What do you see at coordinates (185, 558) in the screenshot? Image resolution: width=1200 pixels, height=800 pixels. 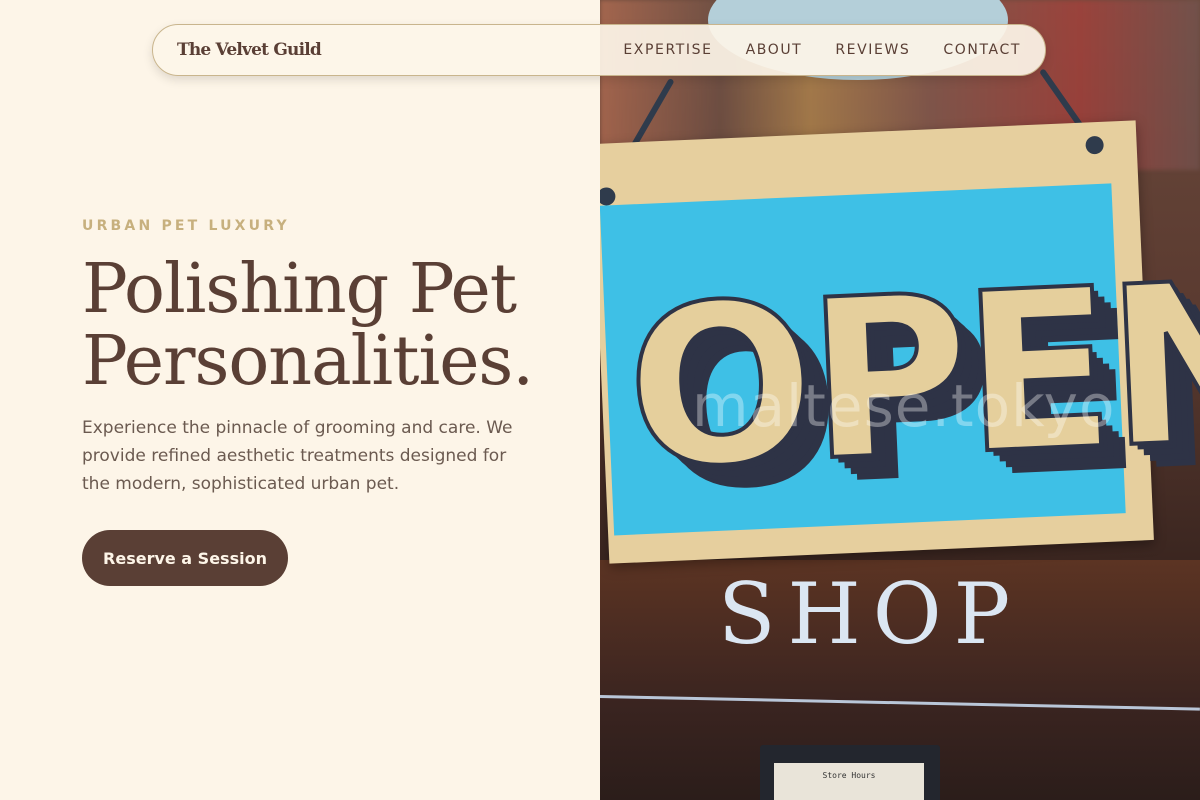 I see `reserve-session-button: Reserve a Session` at bounding box center [185, 558].